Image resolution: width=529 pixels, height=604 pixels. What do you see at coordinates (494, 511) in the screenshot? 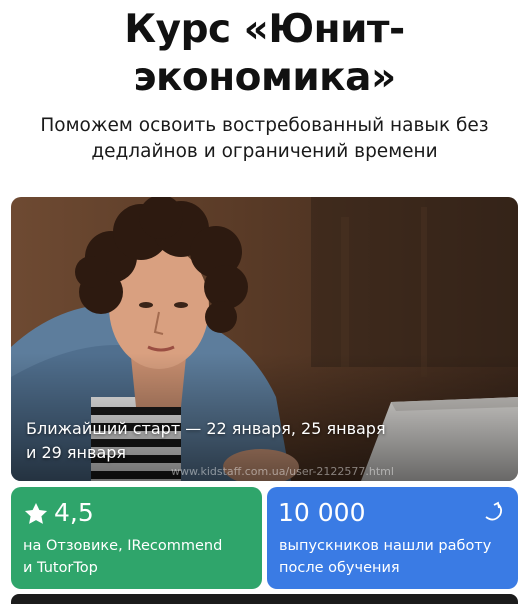
I see `curved-arrow-icon` at bounding box center [494, 511].